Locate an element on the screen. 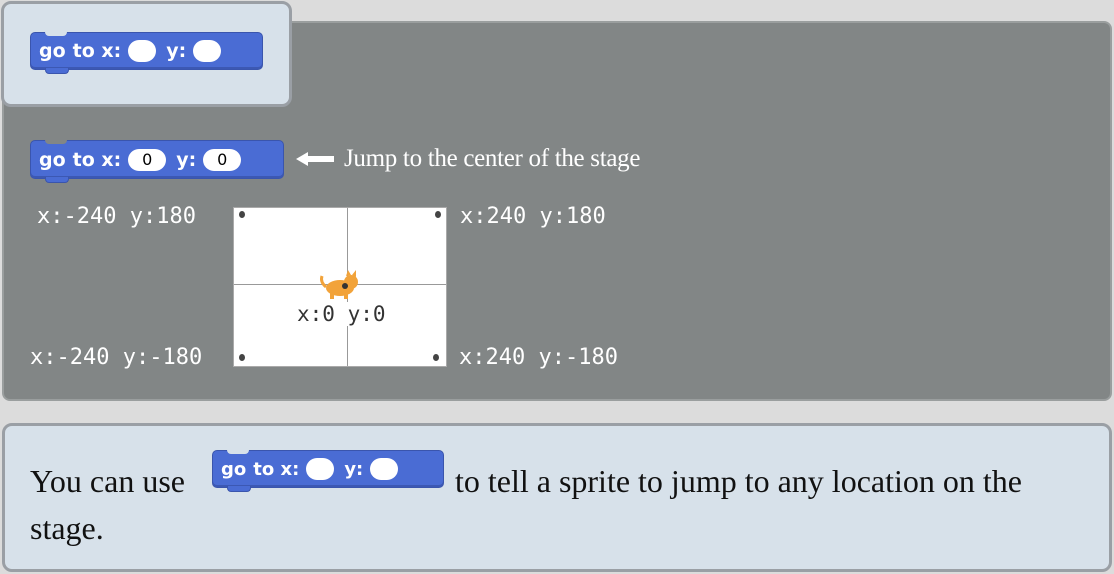 Image resolution: width=1114 pixels, height=574 pixels. cat-sprite-icon is located at coordinates (339, 284).